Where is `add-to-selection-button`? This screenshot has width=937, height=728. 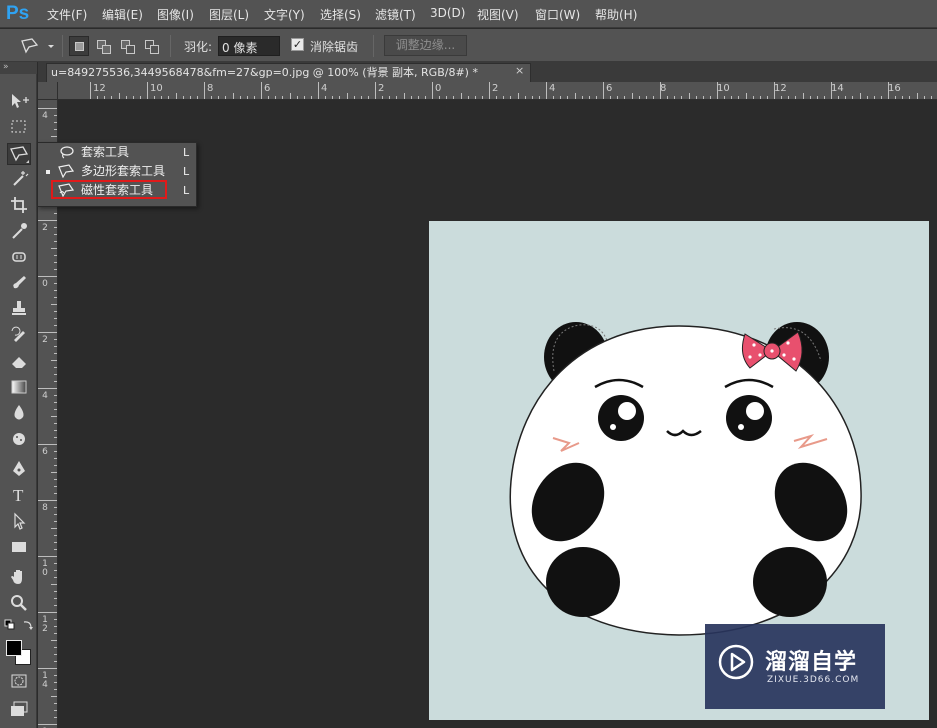 add-to-selection-button is located at coordinates (103, 46).